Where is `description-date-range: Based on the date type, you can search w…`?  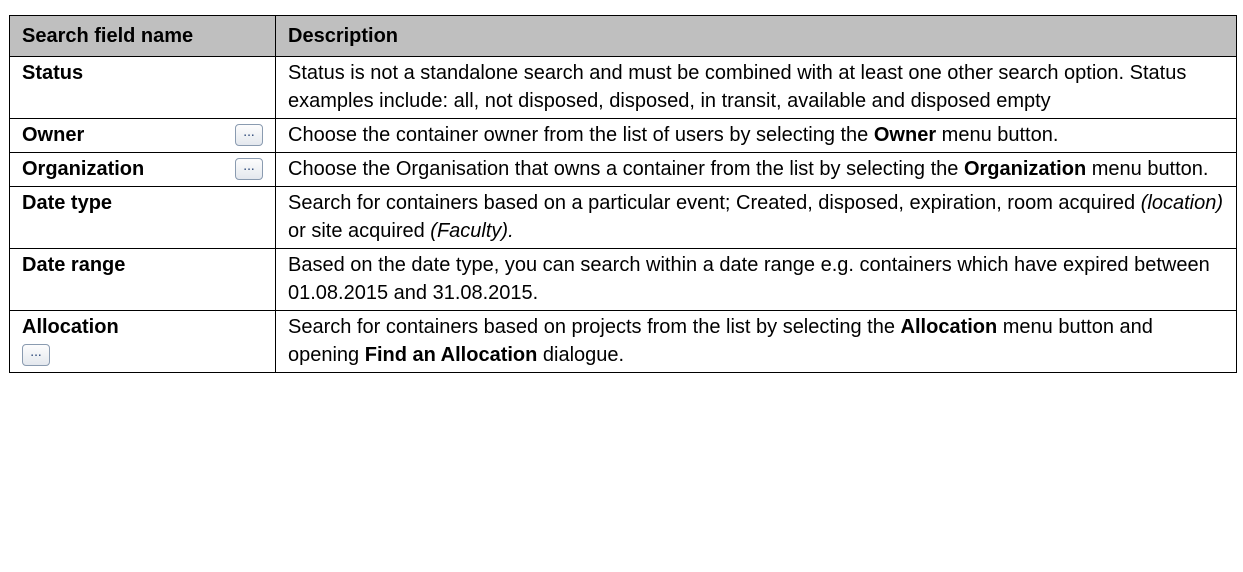
description-date-range: Based on the date type, you can search w… is located at coordinates (749, 279).